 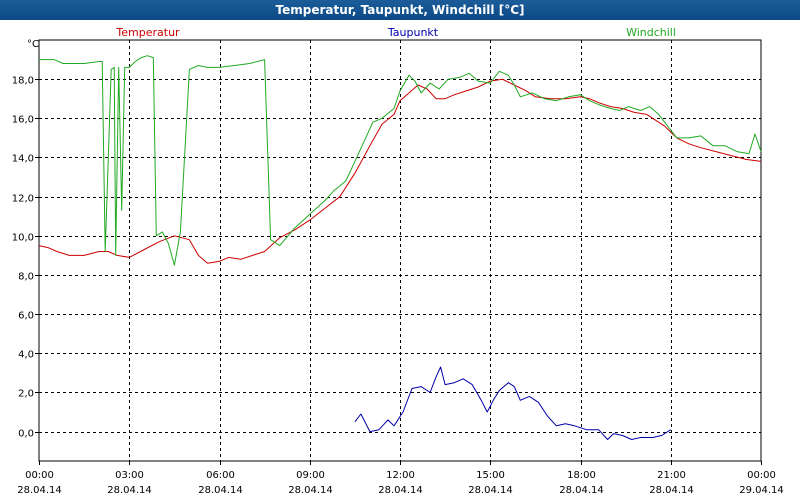 What do you see at coordinates (651, 32) in the screenshot?
I see `legend-item-windchill: Windchill` at bounding box center [651, 32].